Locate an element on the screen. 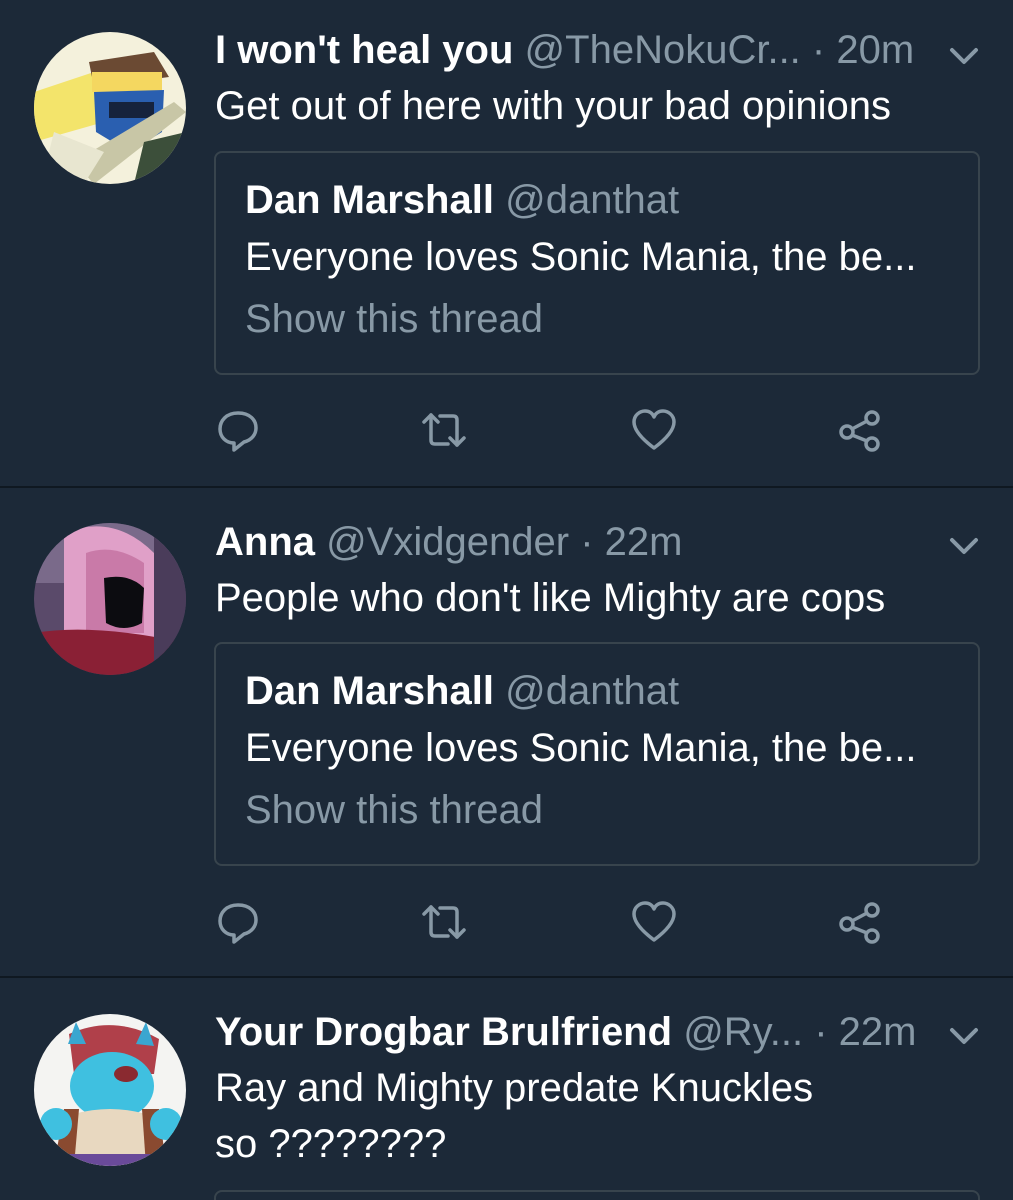 The width and height of the screenshot is (1013, 1200). tweet-text: Get out of here with your bad opinions is located at coordinates (553, 106).